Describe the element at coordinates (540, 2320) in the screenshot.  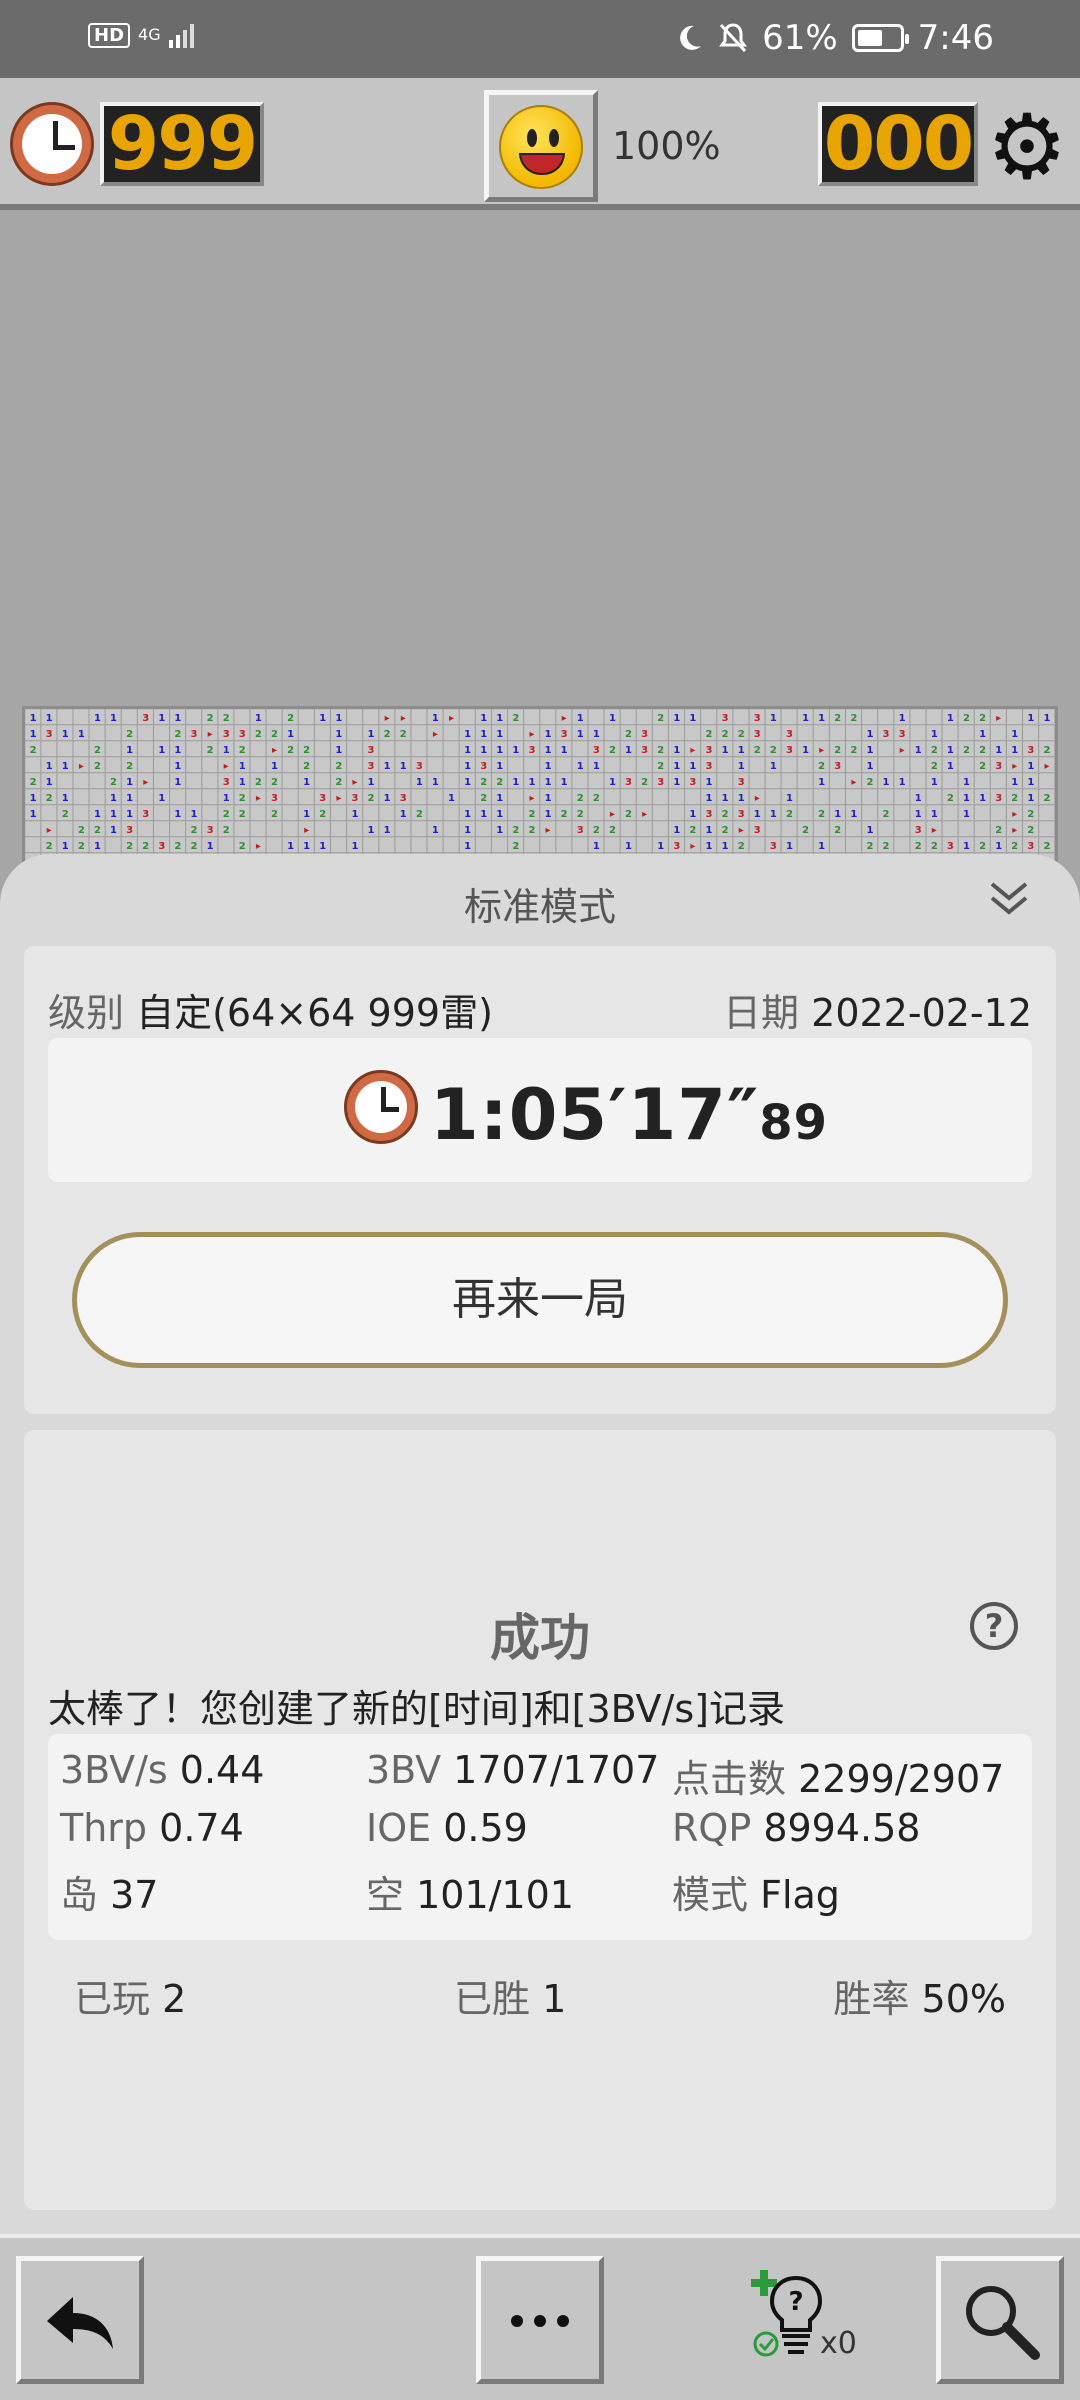
I see `more-button` at that location.